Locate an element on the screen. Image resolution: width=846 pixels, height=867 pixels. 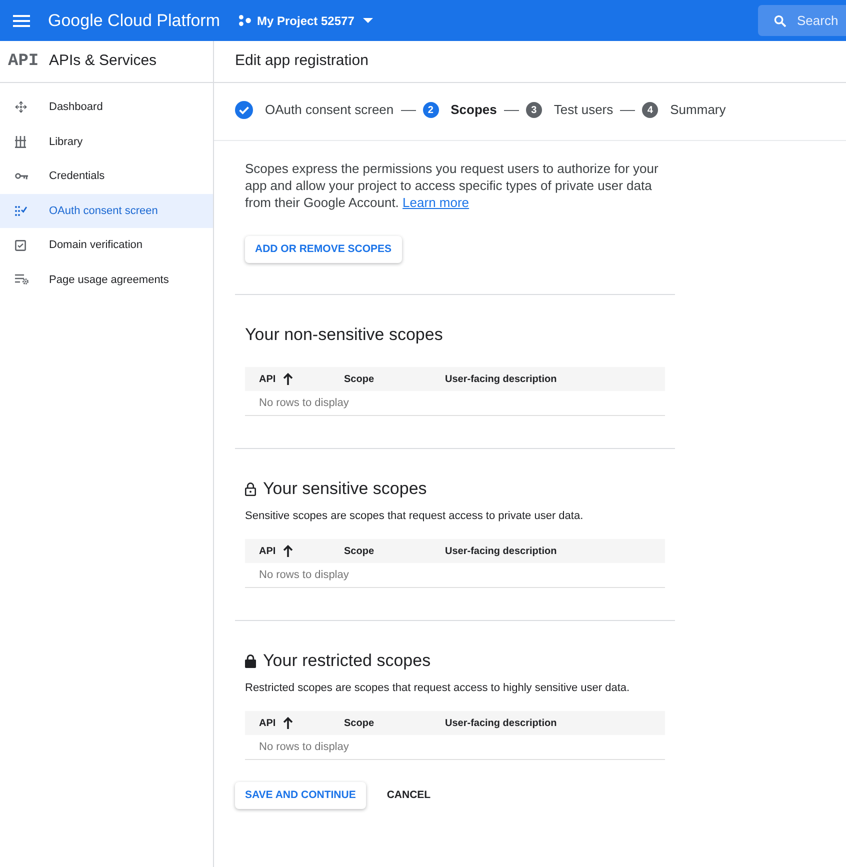
step-number: 2 is located at coordinates (430, 110).